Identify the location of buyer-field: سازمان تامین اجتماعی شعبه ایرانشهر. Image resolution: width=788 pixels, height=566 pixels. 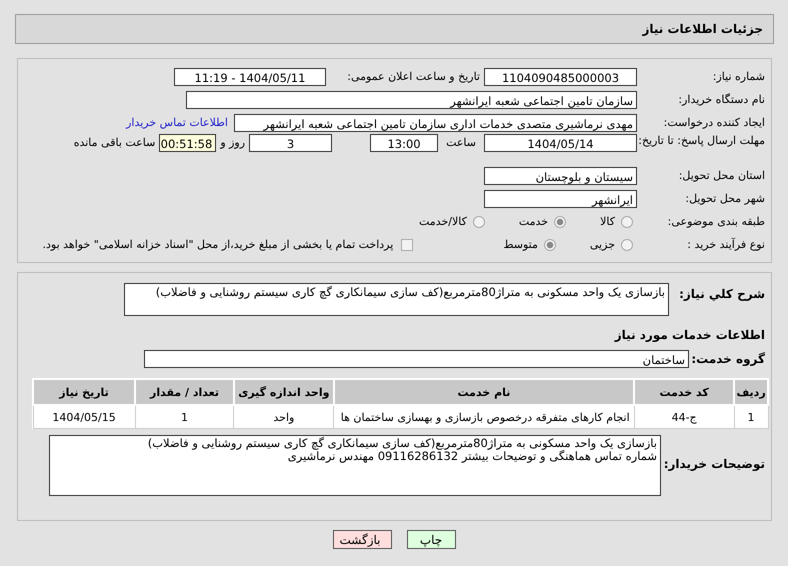
(411, 99).